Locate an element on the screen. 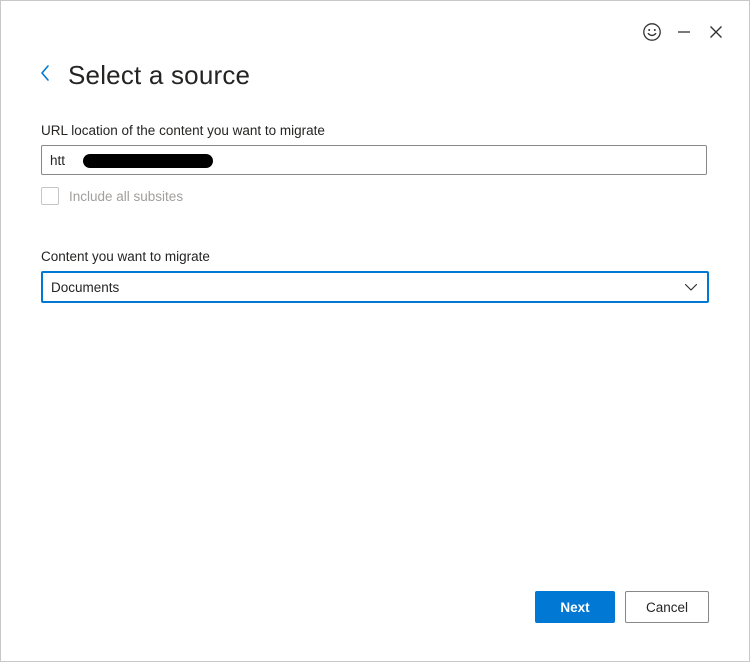 This screenshot has height=662, width=750. window-controls is located at coordinates (684, 32).